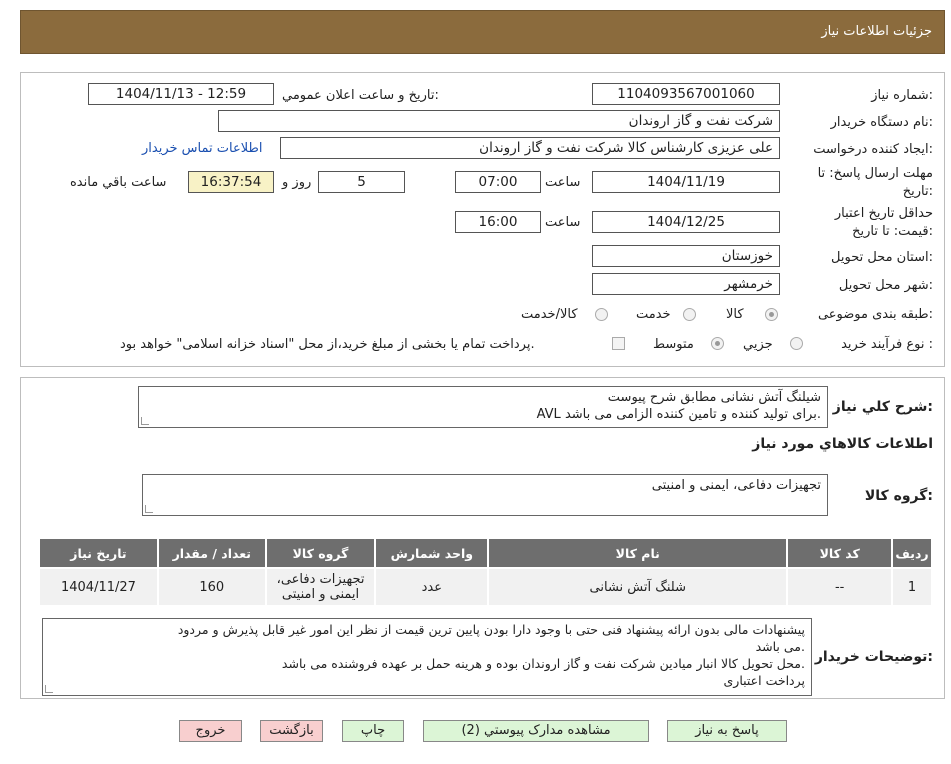 The image size is (951, 764). Describe the element at coordinates (876, 31) in the screenshot. I see `page-title: جزئیات اطلاعات نیاز` at that location.